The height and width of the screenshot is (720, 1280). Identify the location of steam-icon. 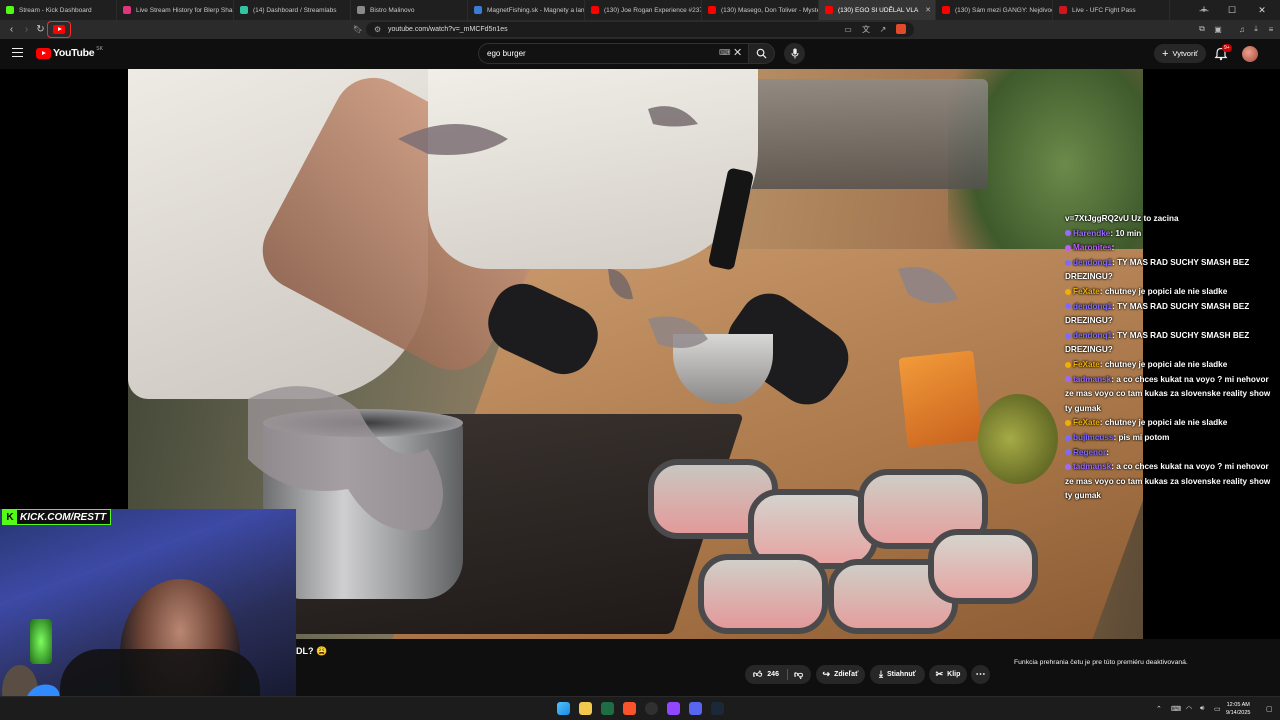
(717, 708).